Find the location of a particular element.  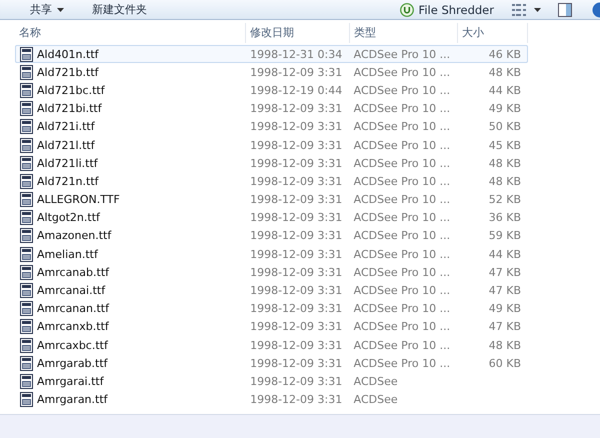

modified-date: 1998-12-31 0:34 is located at coordinates (296, 54).